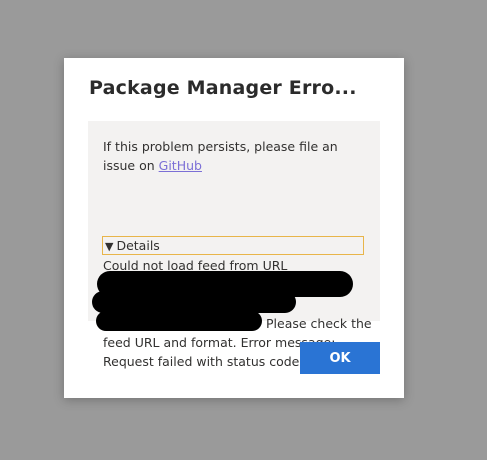 The image size is (487, 460). I want to click on github-link: GitHub, so click(180, 165).